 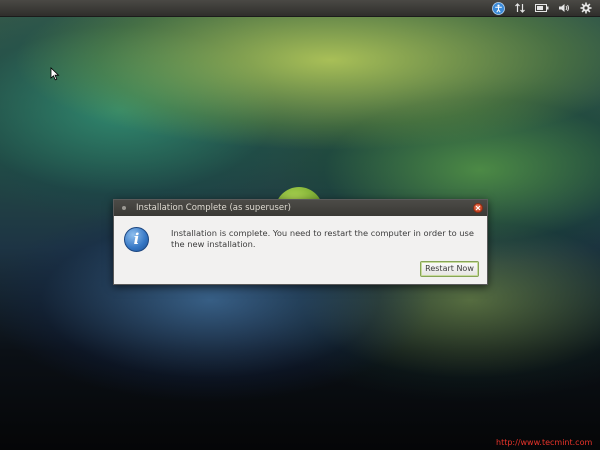 What do you see at coordinates (449, 269) in the screenshot?
I see `restart-now-button: Restart Now` at bounding box center [449, 269].